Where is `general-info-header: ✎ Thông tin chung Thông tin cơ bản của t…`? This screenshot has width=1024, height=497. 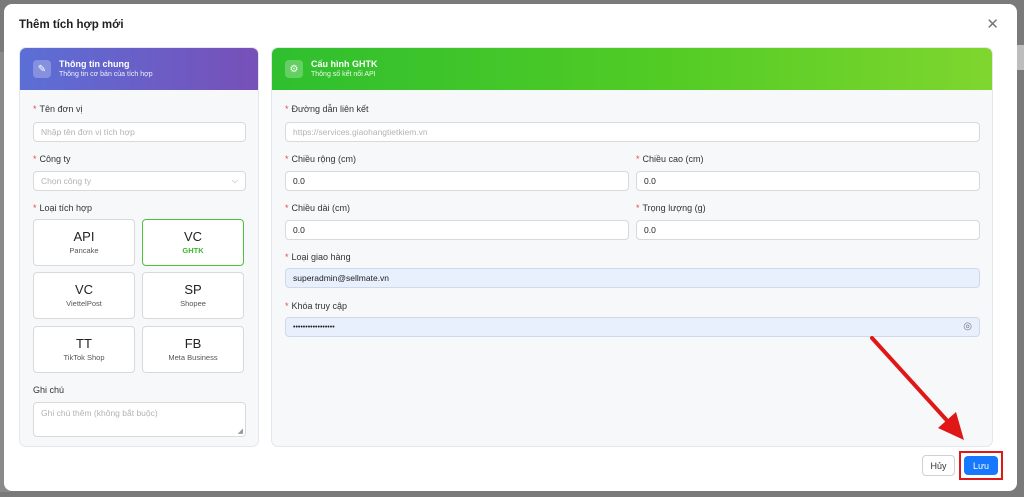
general-info-header: ✎ Thông tin chung Thông tin cơ bản của t… is located at coordinates (139, 69).